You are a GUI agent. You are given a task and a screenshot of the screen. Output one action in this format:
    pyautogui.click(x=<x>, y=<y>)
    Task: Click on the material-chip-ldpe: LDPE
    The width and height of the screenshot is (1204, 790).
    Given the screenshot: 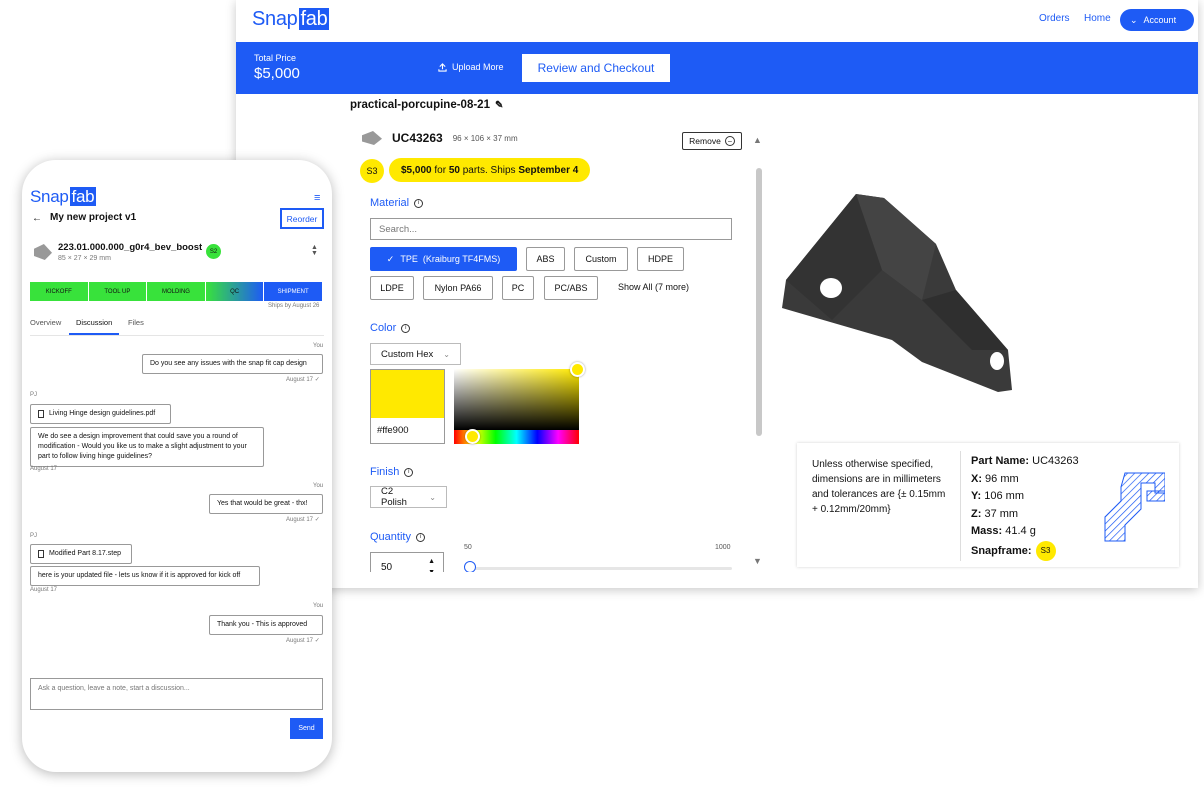 What is the action you would take?
    pyautogui.click(x=392, y=288)
    